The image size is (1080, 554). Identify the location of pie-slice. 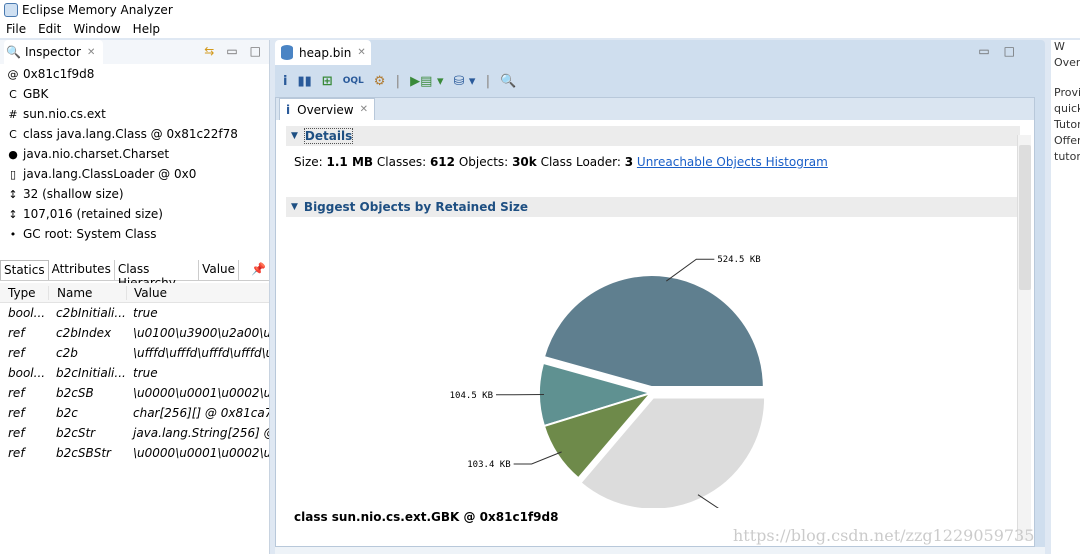
(653, 331).